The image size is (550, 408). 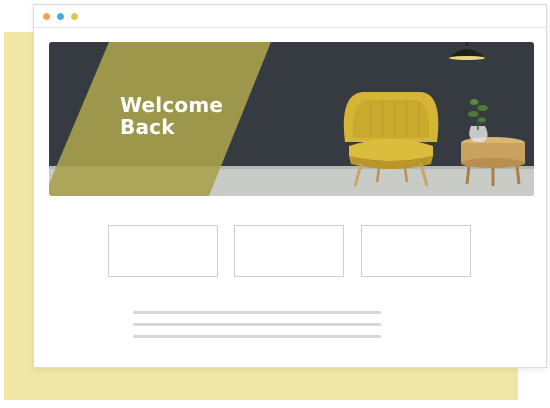 I want to click on hero-title-line-1: Welcome, so click(x=172, y=105).